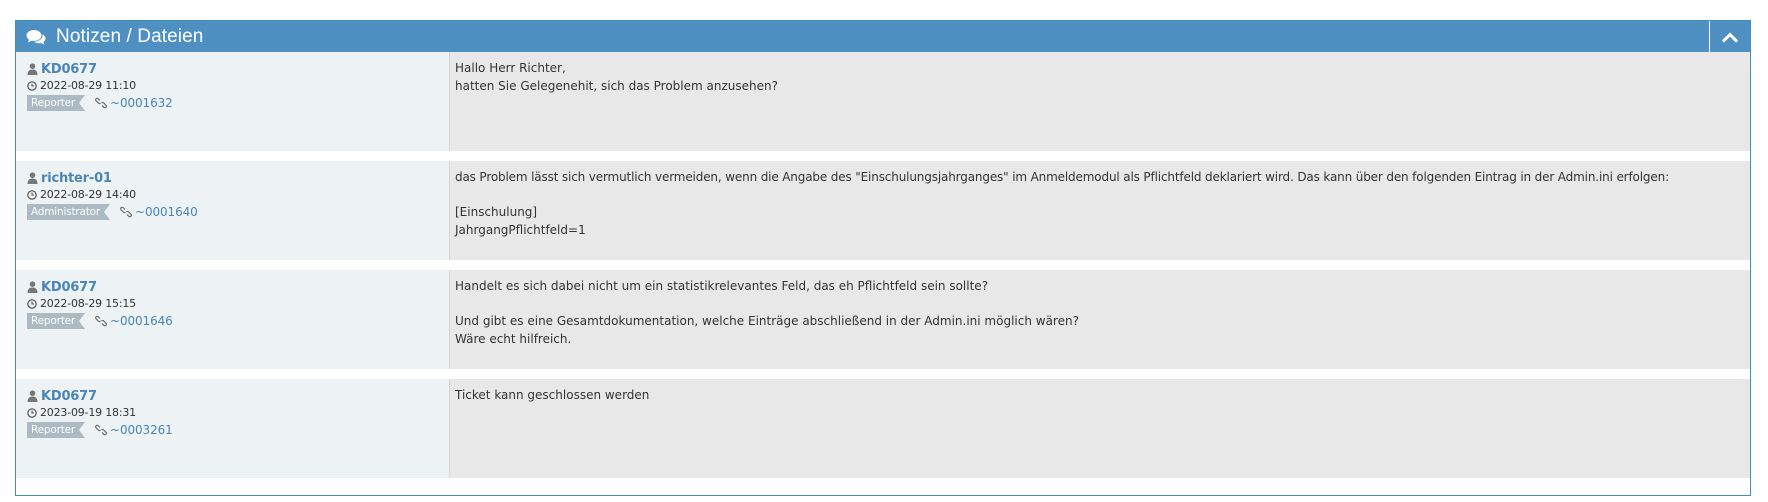  Describe the element at coordinates (510, 68) in the screenshot. I see `note-text-line: Hallo Herr Richter,` at that location.